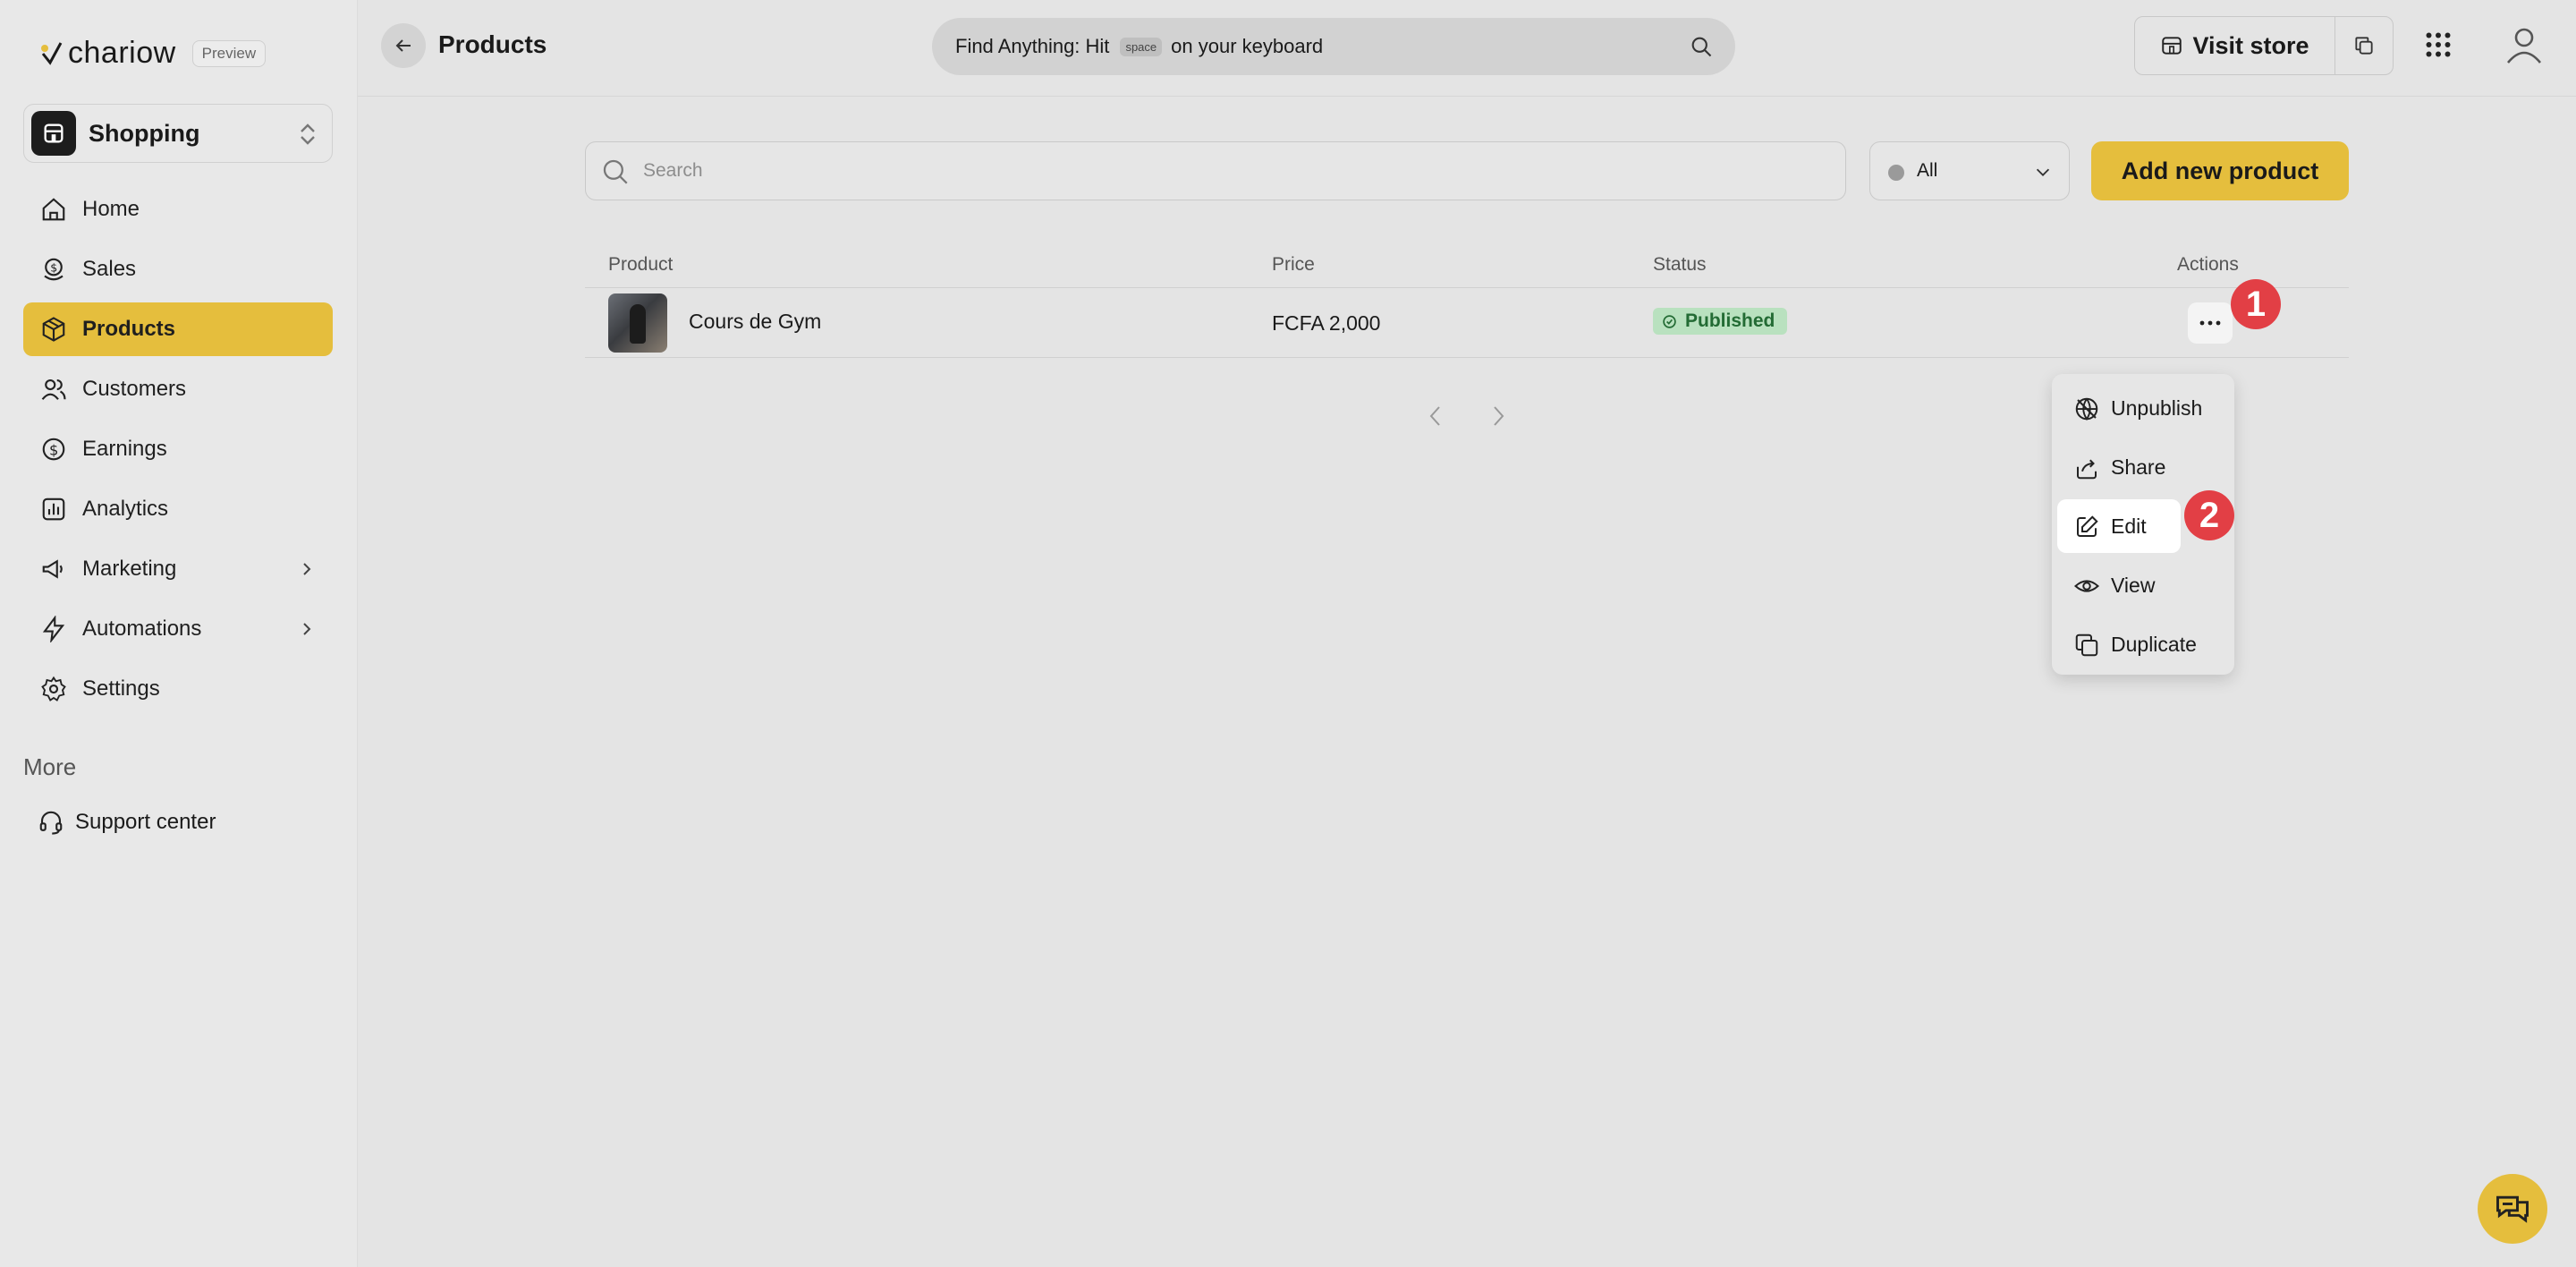 Image resolution: width=2576 pixels, height=1267 pixels. What do you see at coordinates (2129, 526) in the screenshot?
I see `menu-item-label: Edit` at bounding box center [2129, 526].